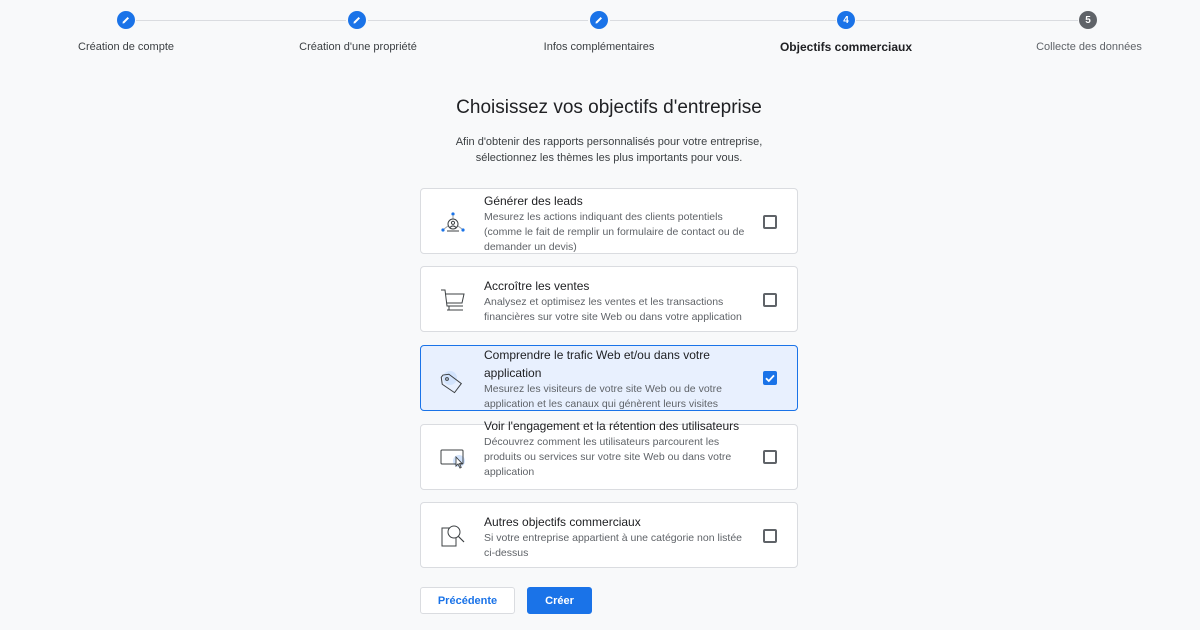 The height and width of the screenshot is (630, 1200). I want to click on shopping-cart-icon, so click(453, 300).